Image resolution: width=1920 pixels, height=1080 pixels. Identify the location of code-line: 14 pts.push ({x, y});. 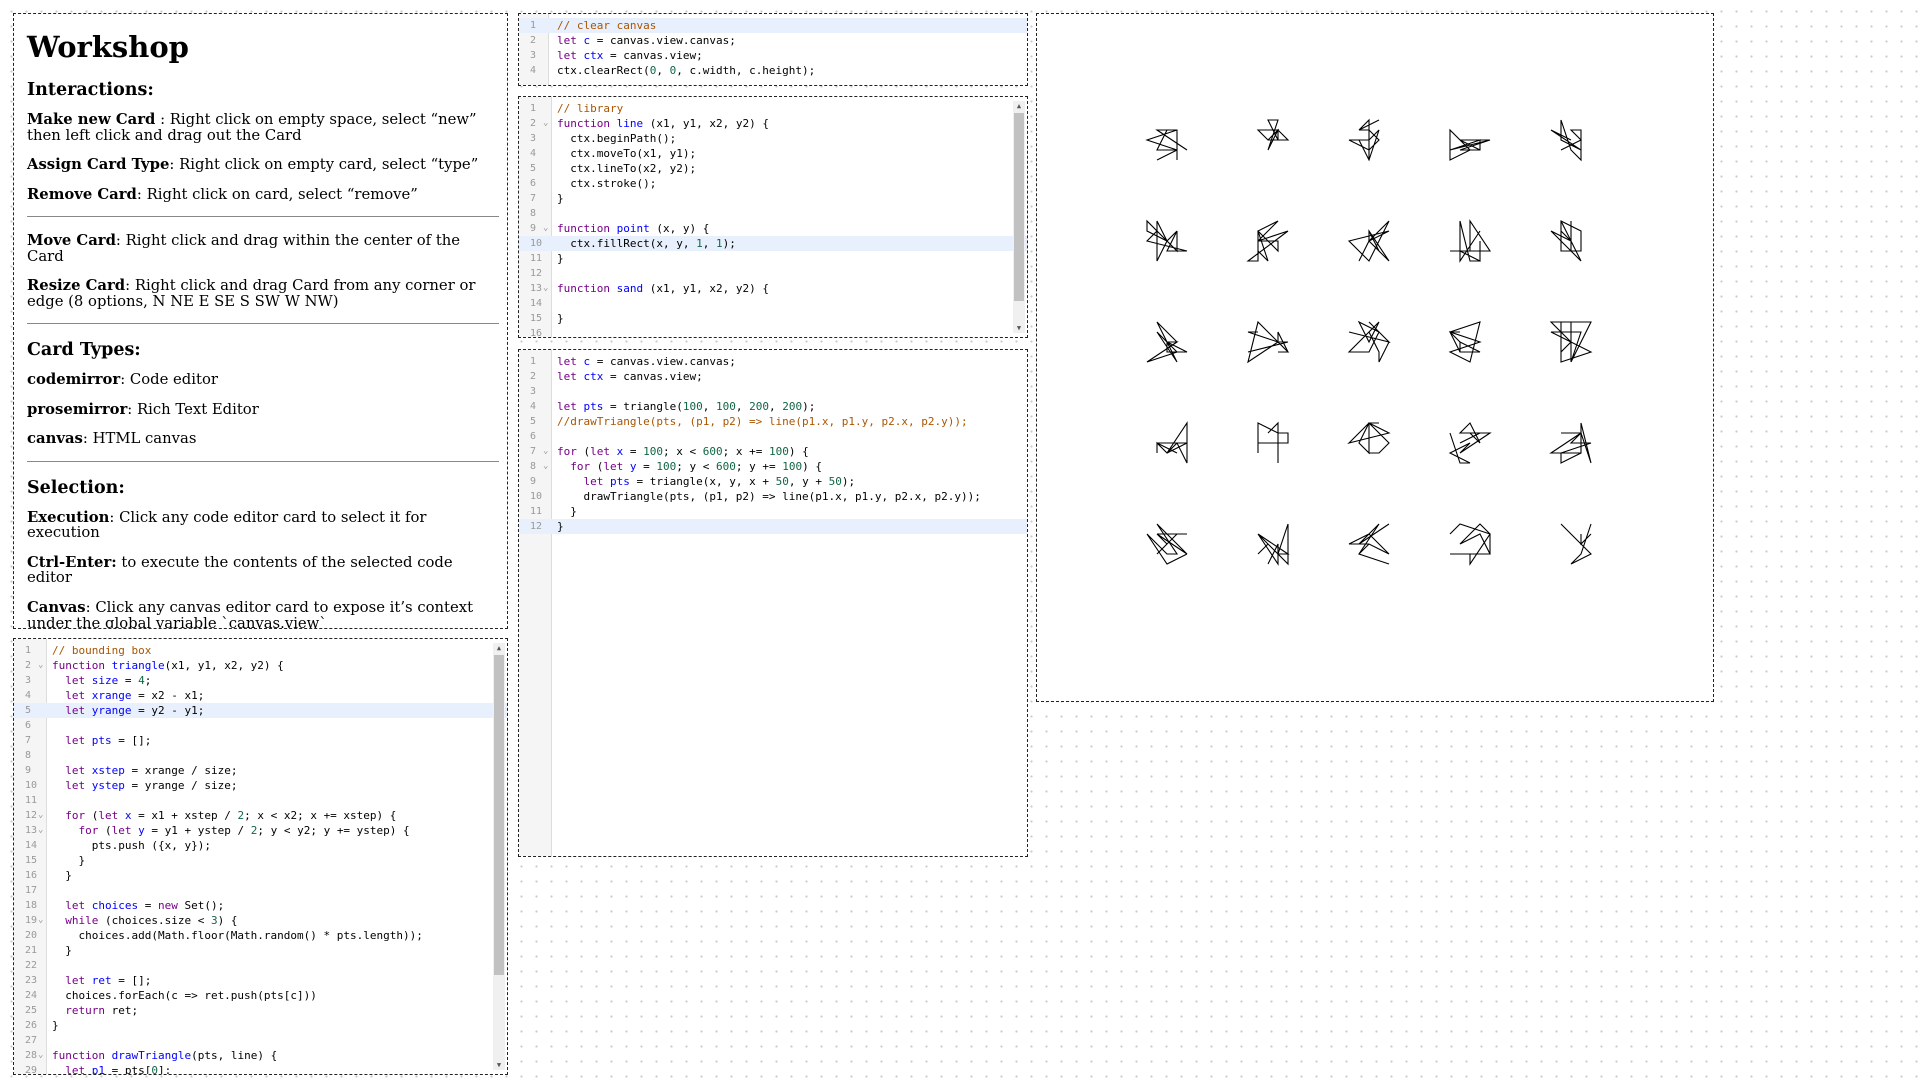
(260, 845).